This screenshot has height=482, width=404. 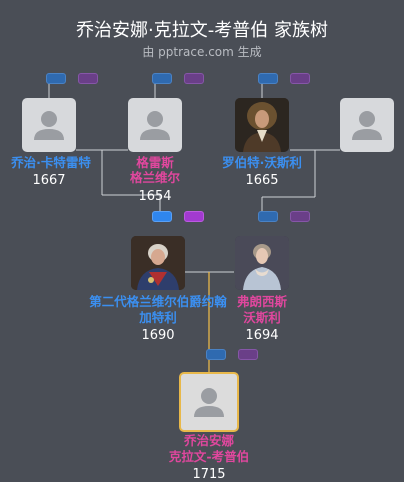 What do you see at coordinates (49, 180) in the screenshot?
I see `person-birth-year: 1667` at bounding box center [49, 180].